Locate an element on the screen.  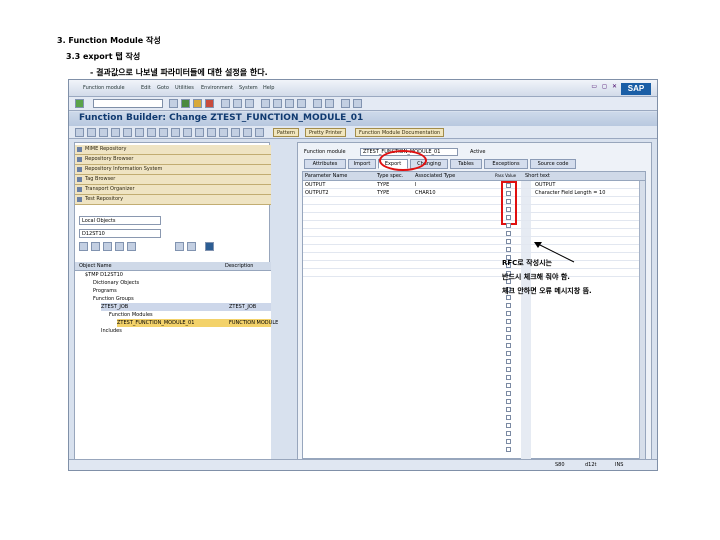
annotation-arrow is located at coordinates (554, 252).